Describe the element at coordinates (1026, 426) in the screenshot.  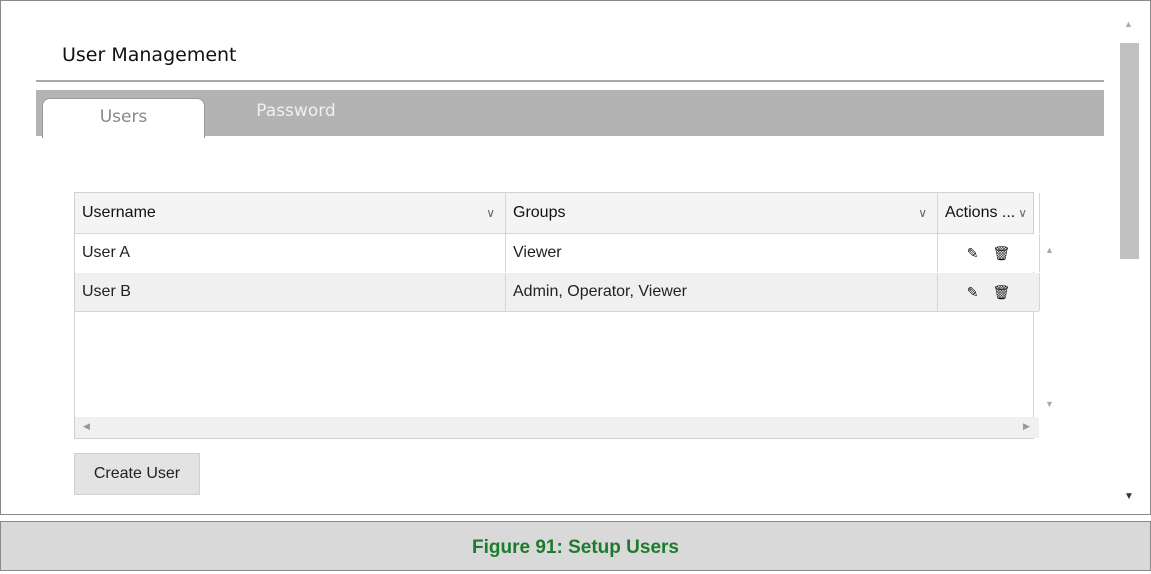
I see `scroll-right-arrow-icon: ▶` at that location.